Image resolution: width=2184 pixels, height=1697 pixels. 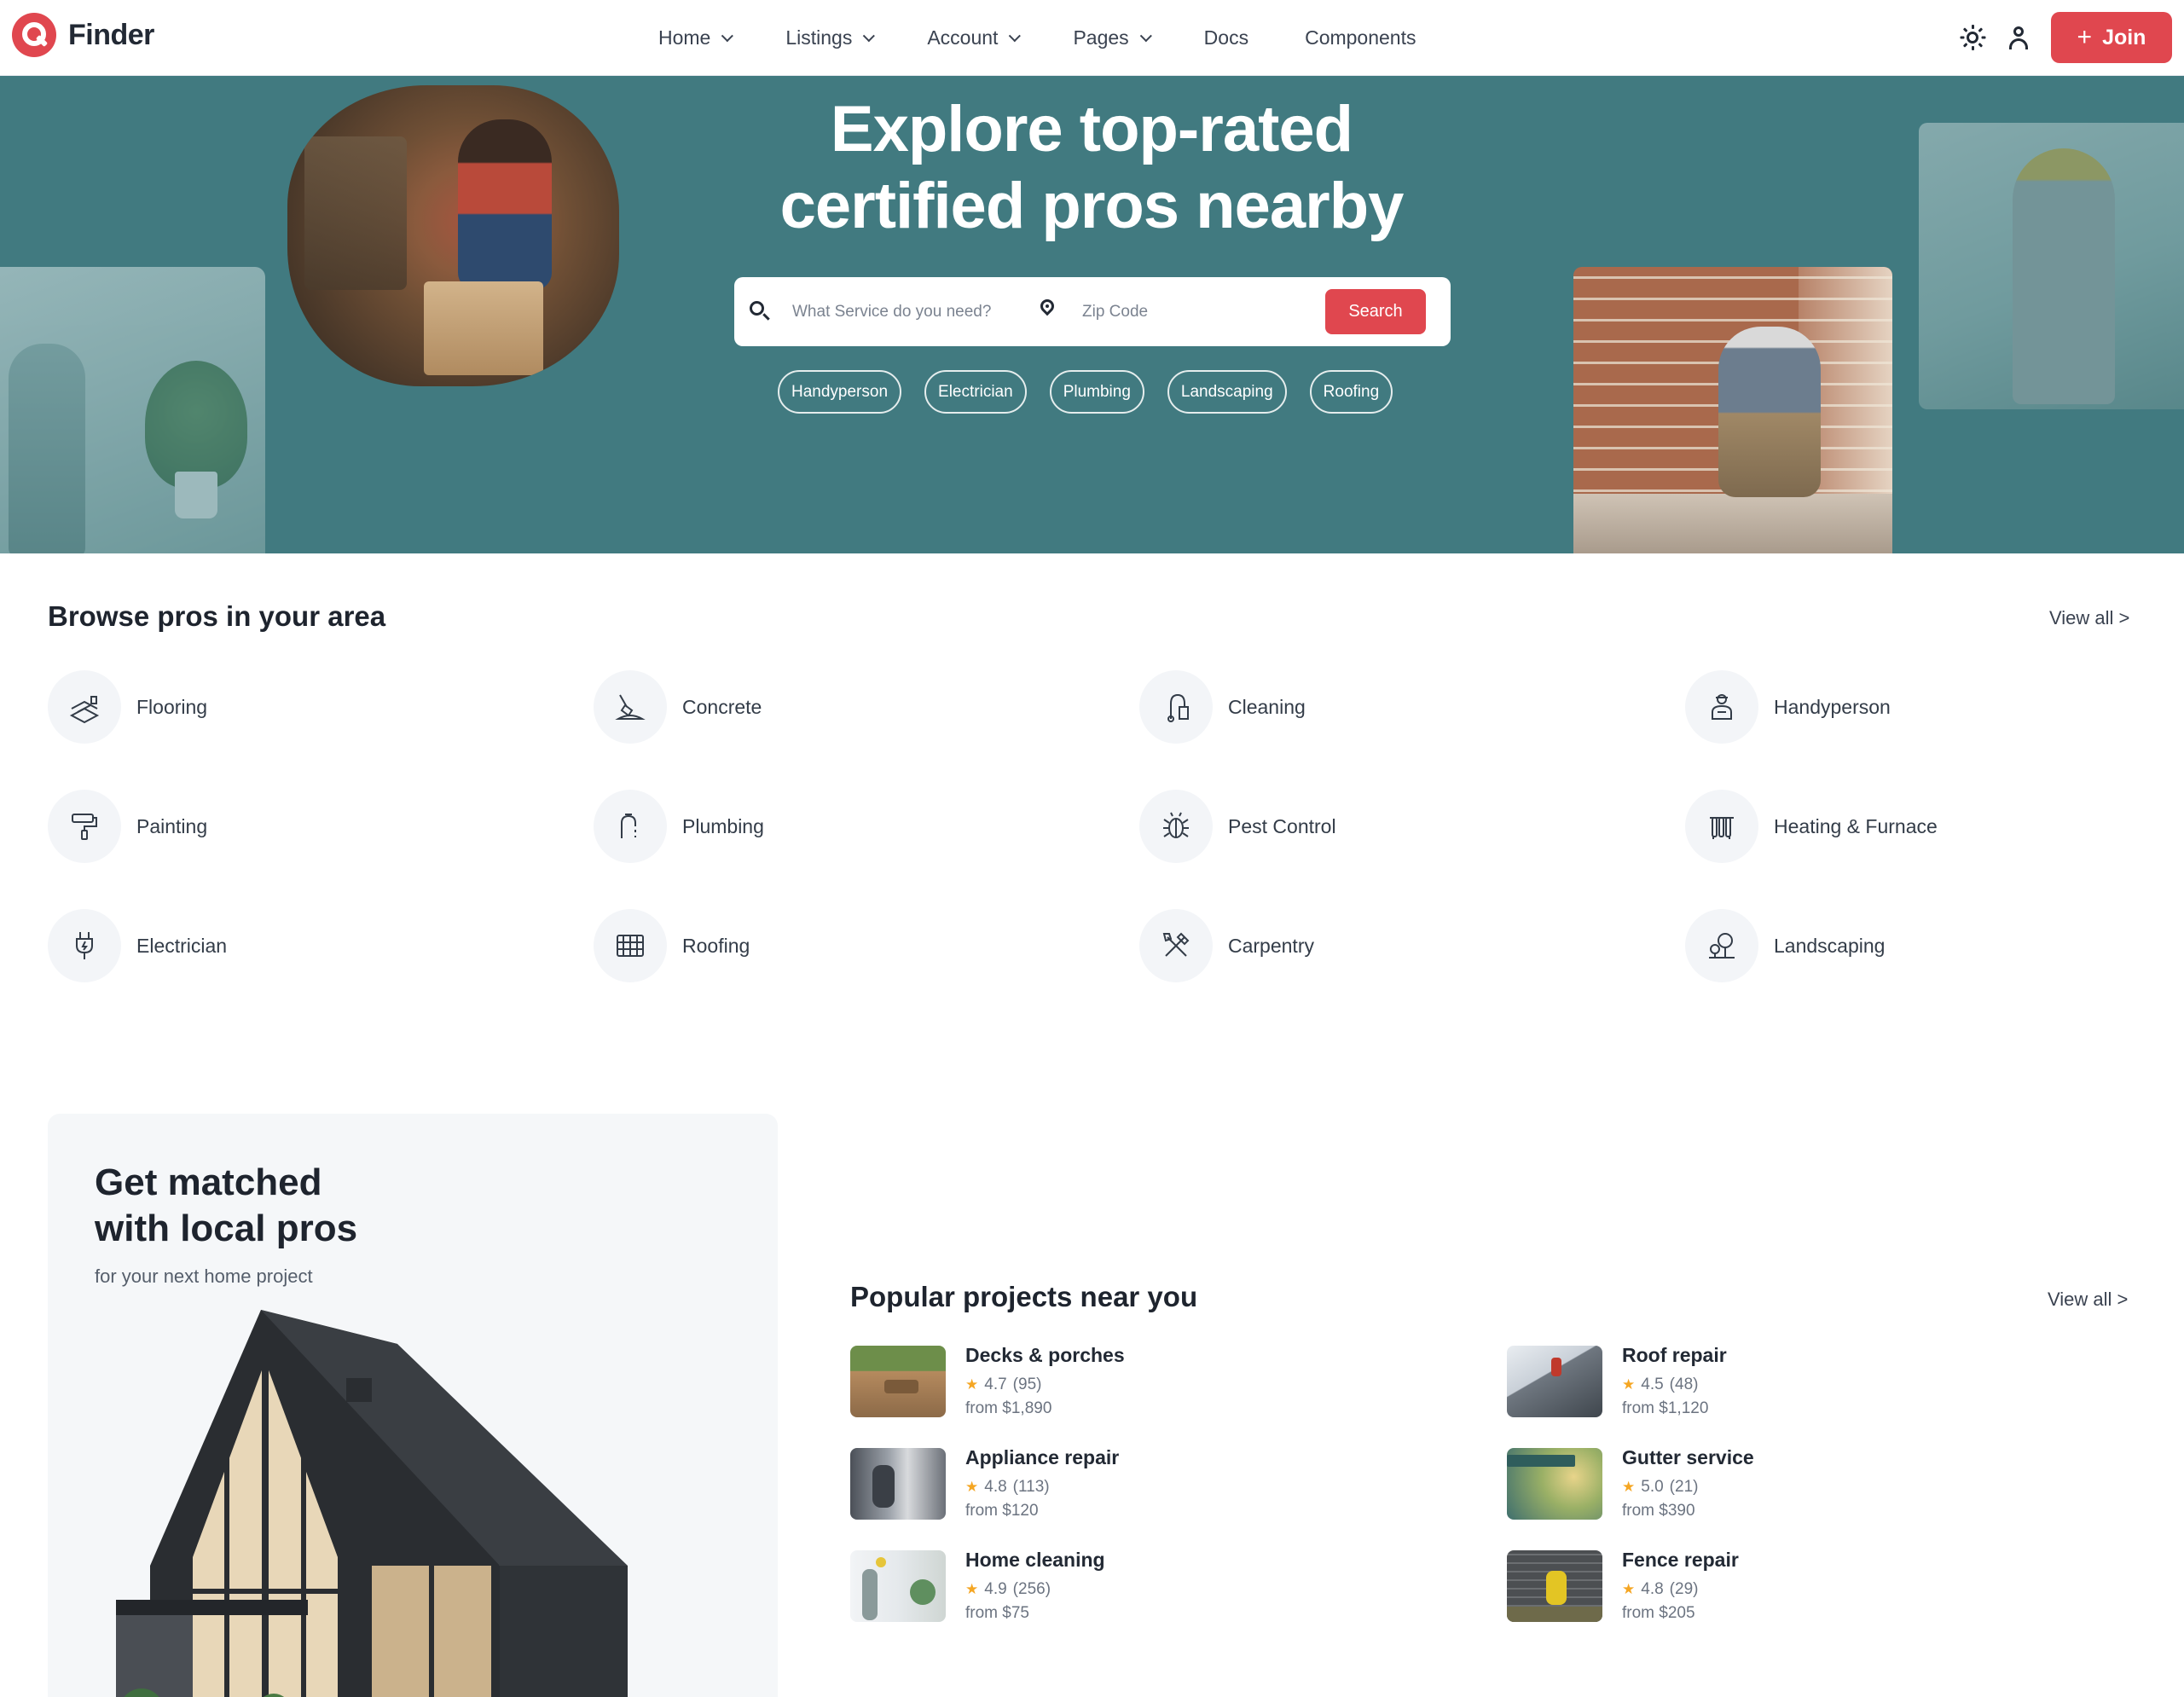 I want to click on zip-code-input, so click(x=1193, y=312).